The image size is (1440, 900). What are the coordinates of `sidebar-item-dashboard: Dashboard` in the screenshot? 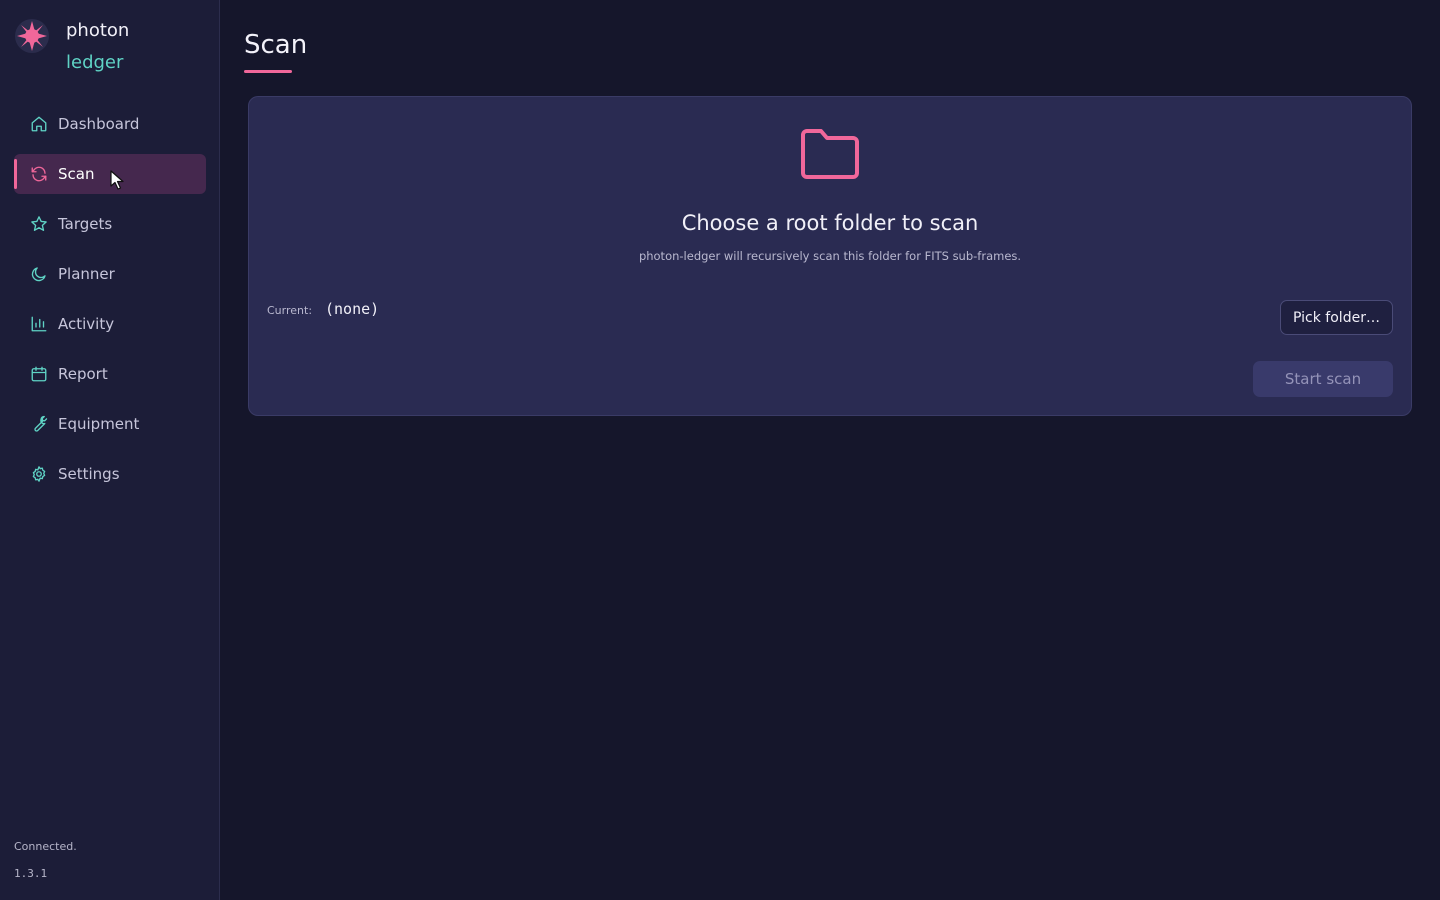 It's located at (110, 124).